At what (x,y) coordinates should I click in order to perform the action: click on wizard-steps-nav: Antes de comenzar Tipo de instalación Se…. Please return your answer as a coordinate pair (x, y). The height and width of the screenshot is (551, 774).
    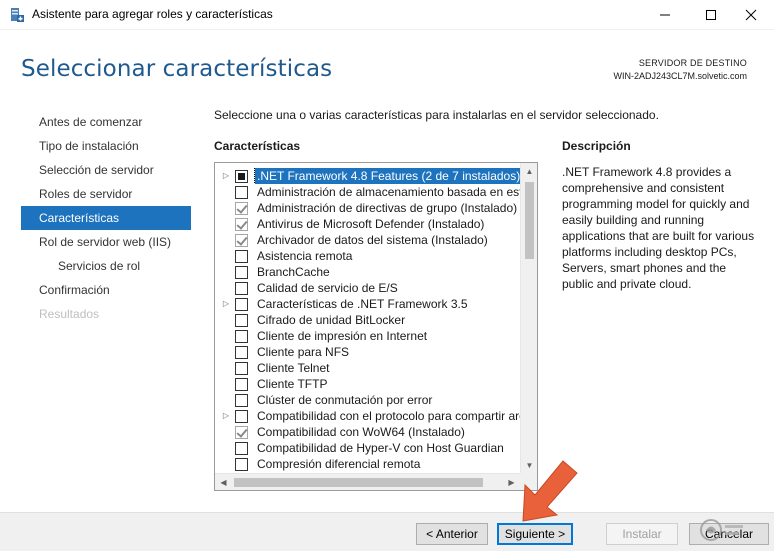
    Looking at the image, I should click on (106, 218).